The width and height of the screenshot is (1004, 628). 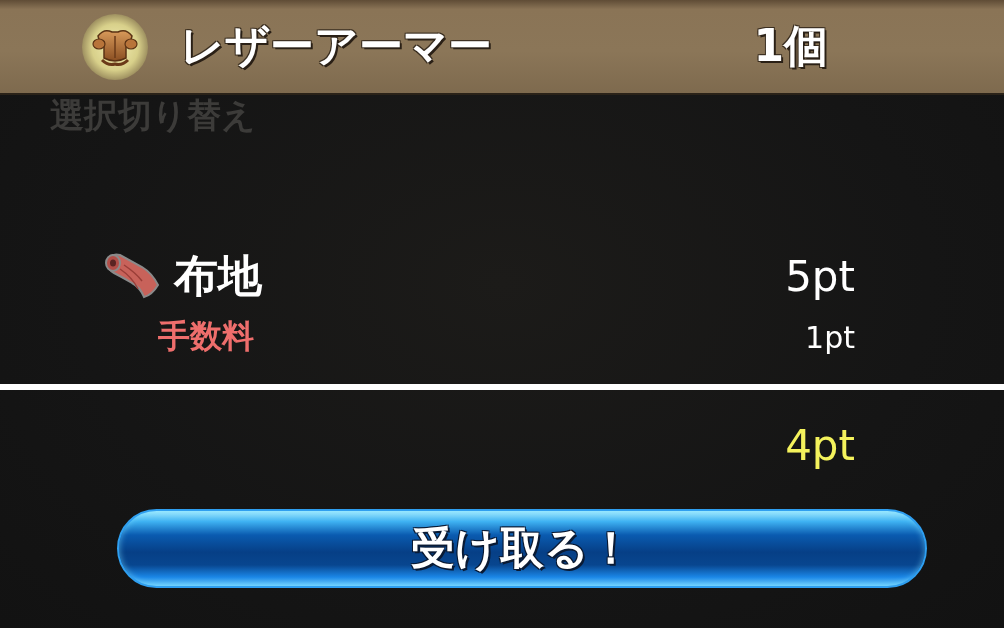 What do you see at coordinates (522, 548) in the screenshot?
I see `receive-button: 受け取る！` at bounding box center [522, 548].